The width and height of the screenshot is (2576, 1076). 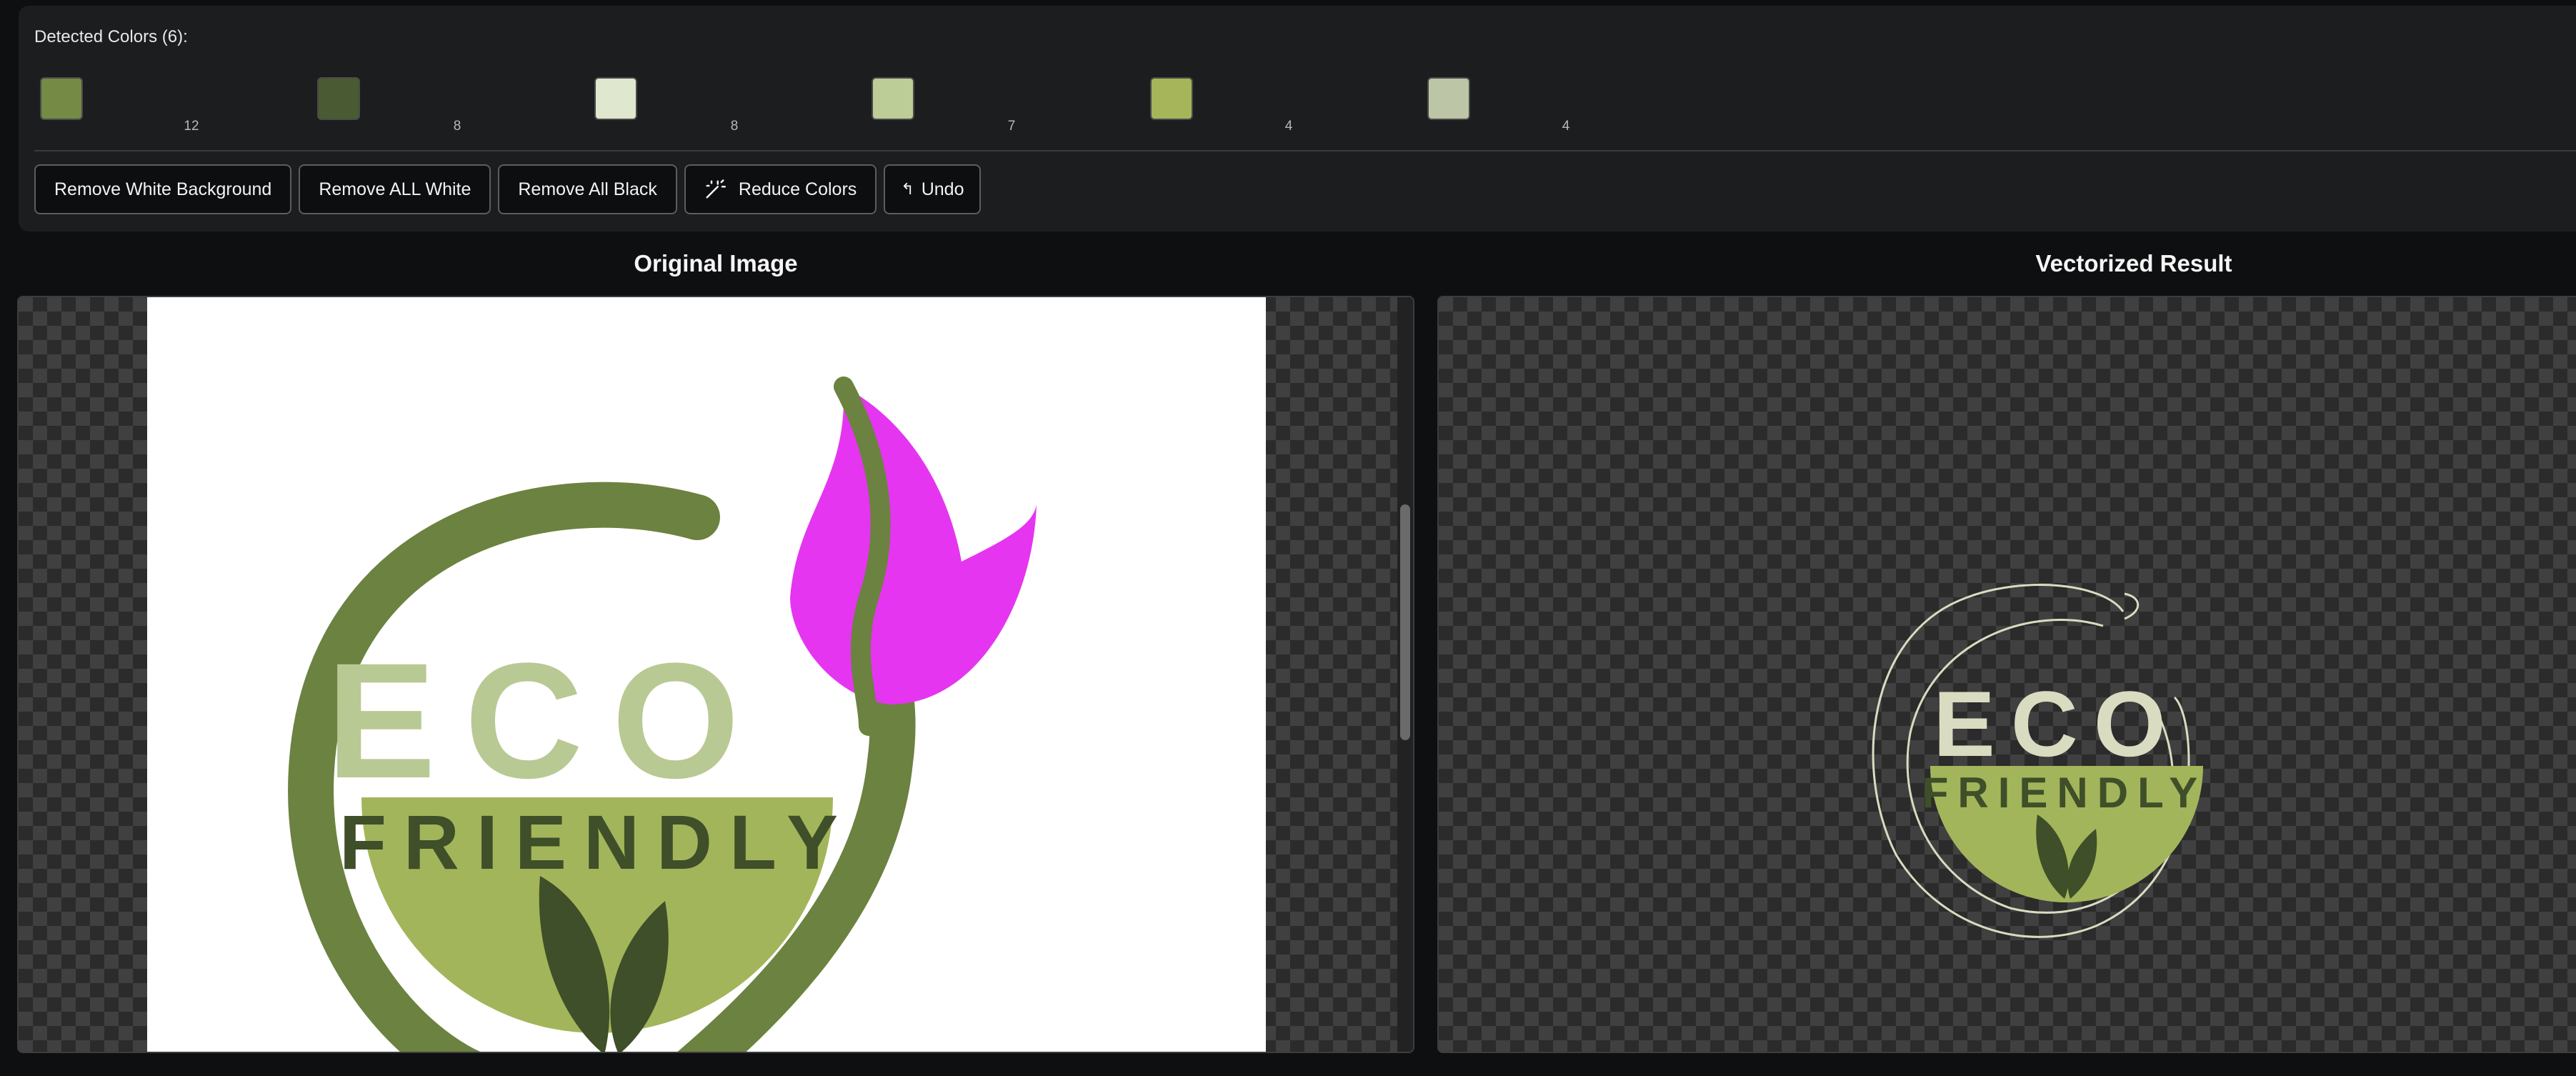 What do you see at coordinates (913, 545) in the screenshot?
I see `logo-magenta-leaf` at bounding box center [913, 545].